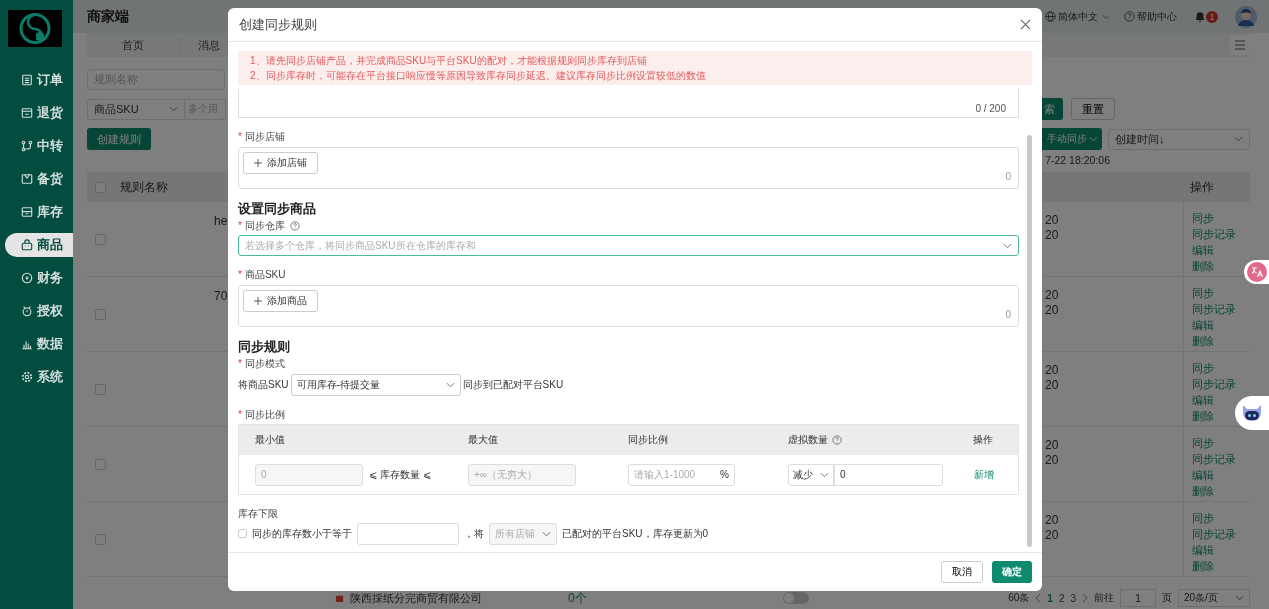 This screenshot has width=1269, height=609. I want to click on reset-button: 重置, so click(1093, 109).